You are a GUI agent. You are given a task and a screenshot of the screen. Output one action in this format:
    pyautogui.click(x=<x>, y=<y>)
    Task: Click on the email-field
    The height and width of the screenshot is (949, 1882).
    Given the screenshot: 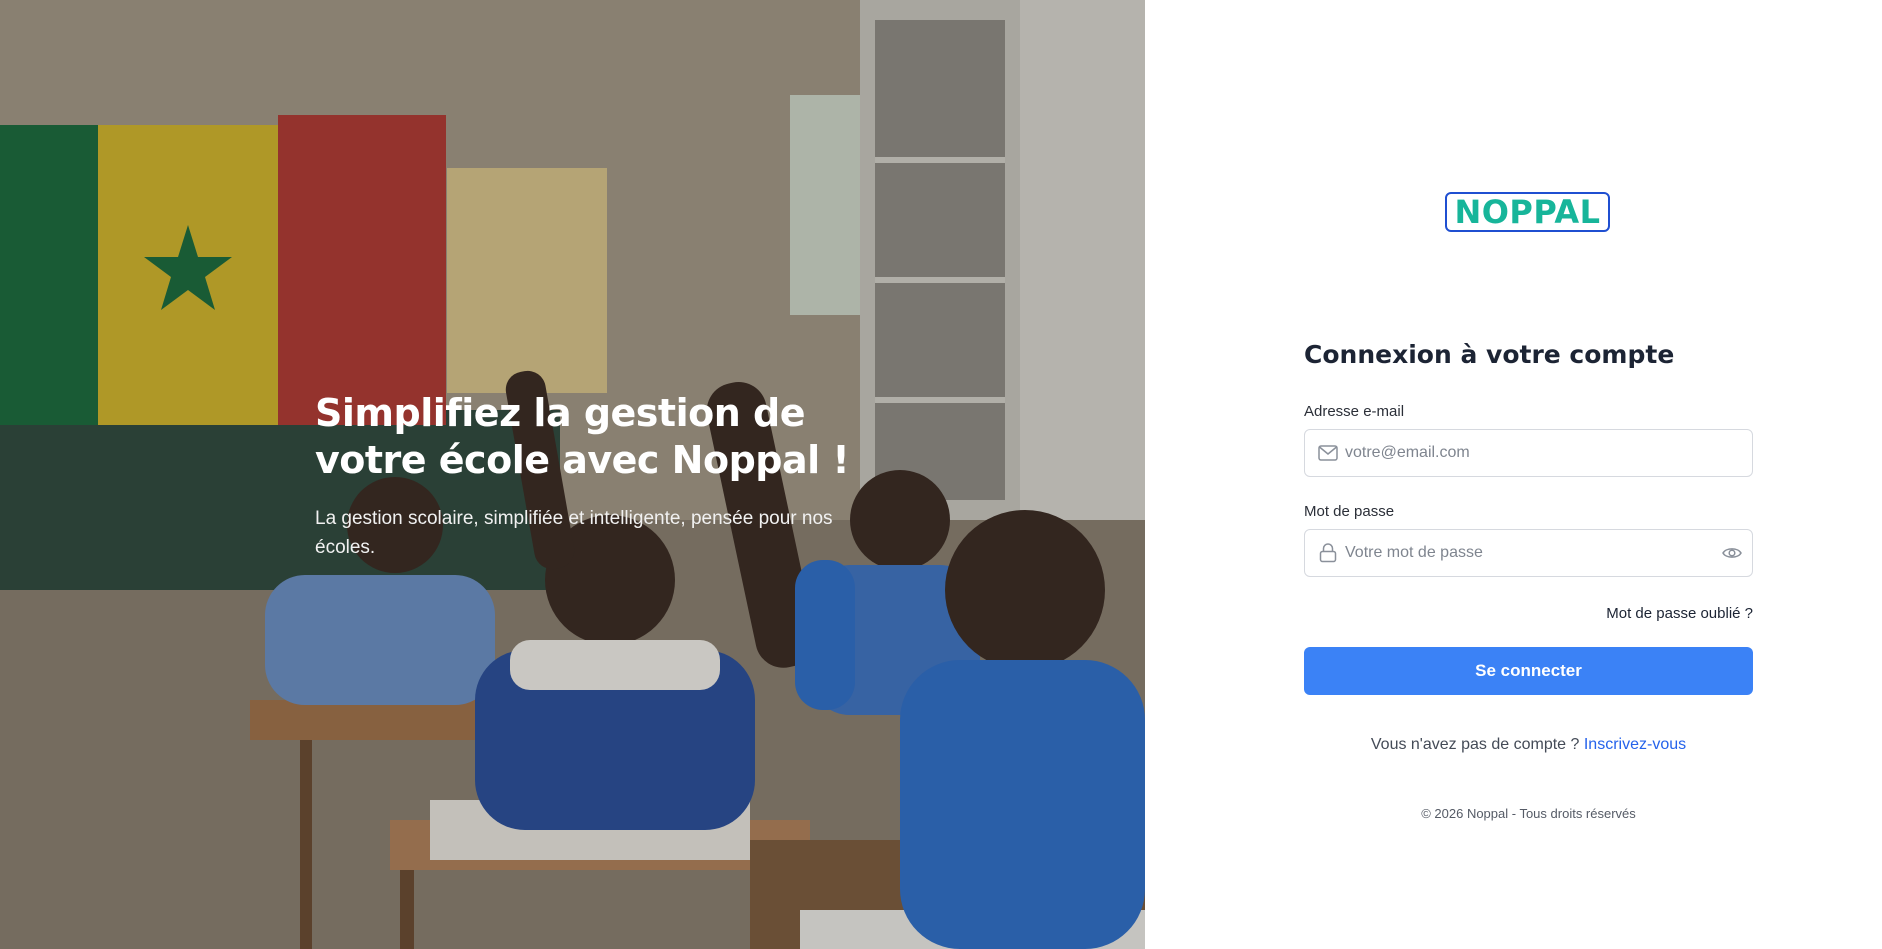 What is the action you would take?
    pyautogui.click(x=1528, y=453)
    